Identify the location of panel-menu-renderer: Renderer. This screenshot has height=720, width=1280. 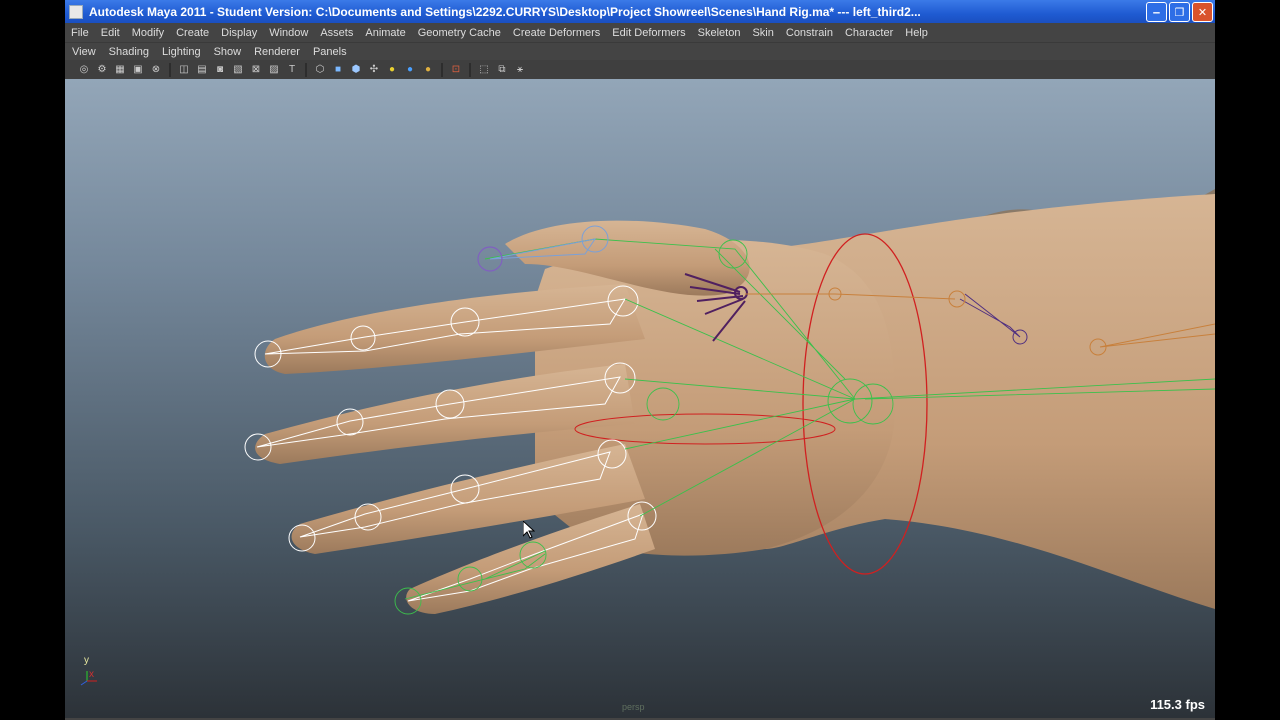
(276, 52).